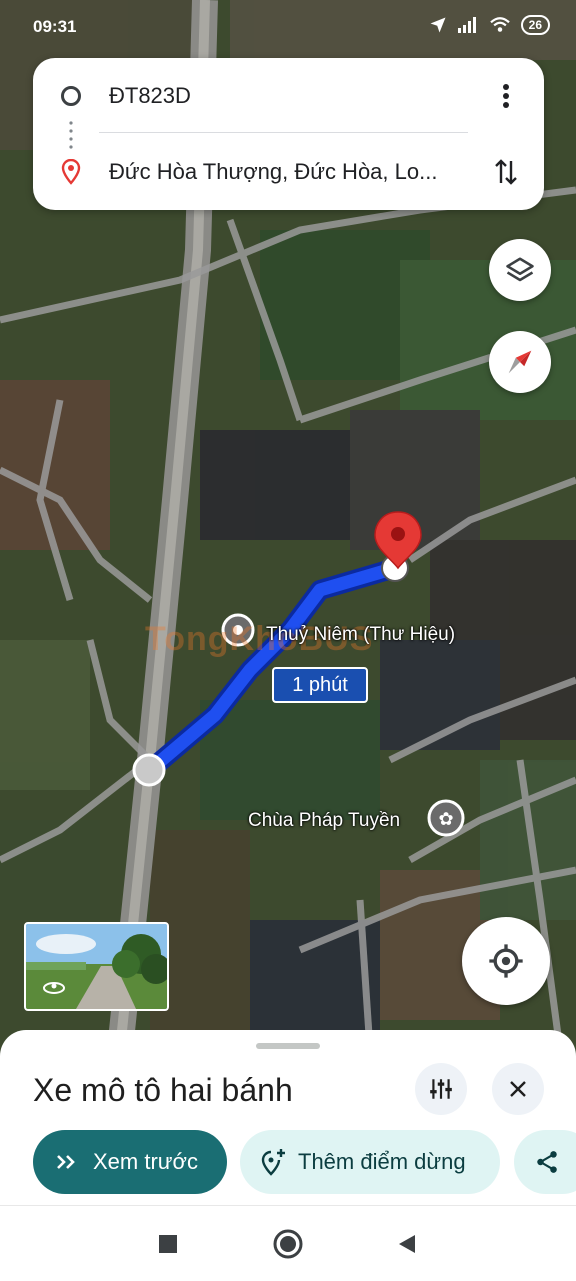 The image size is (576, 1281). I want to click on compass-button, so click(520, 362).